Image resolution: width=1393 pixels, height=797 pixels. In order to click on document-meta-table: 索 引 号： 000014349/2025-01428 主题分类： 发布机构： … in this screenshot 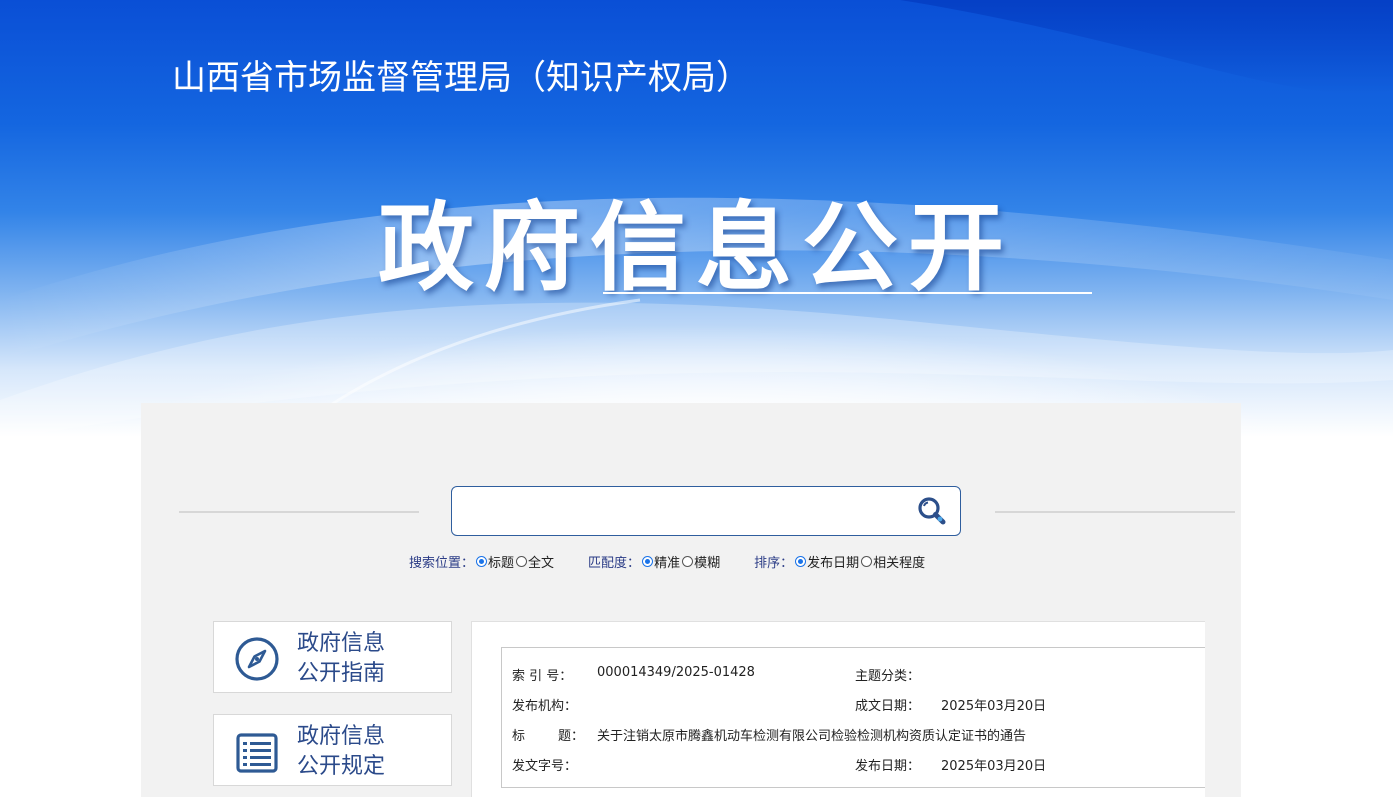, I will do `click(853, 717)`.